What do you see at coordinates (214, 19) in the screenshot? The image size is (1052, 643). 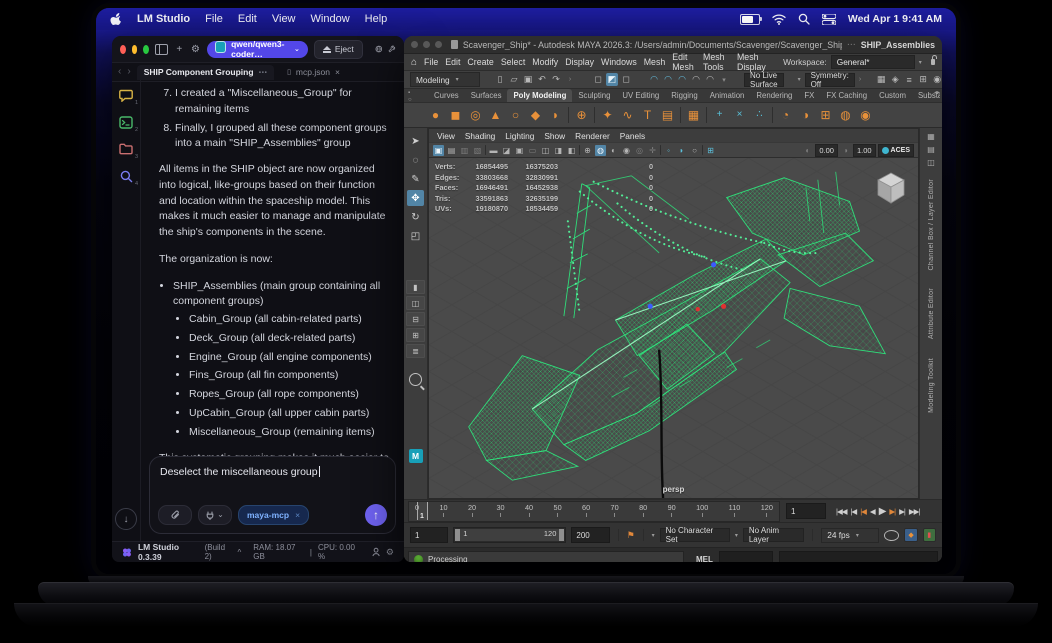 I see `menubar-item-file: File` at bounding box center [214, 19].